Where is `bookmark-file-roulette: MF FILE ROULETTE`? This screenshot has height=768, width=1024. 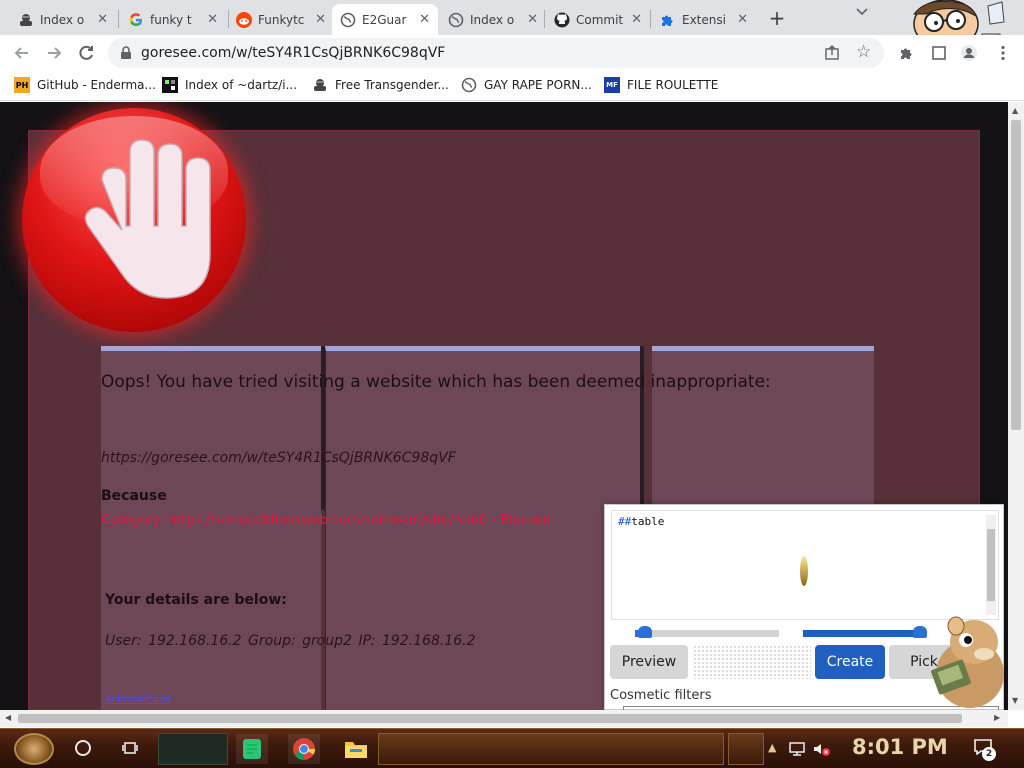
bookmark-file-roulette: MF FILE ROULETTE is located at coordinates (661, 85).